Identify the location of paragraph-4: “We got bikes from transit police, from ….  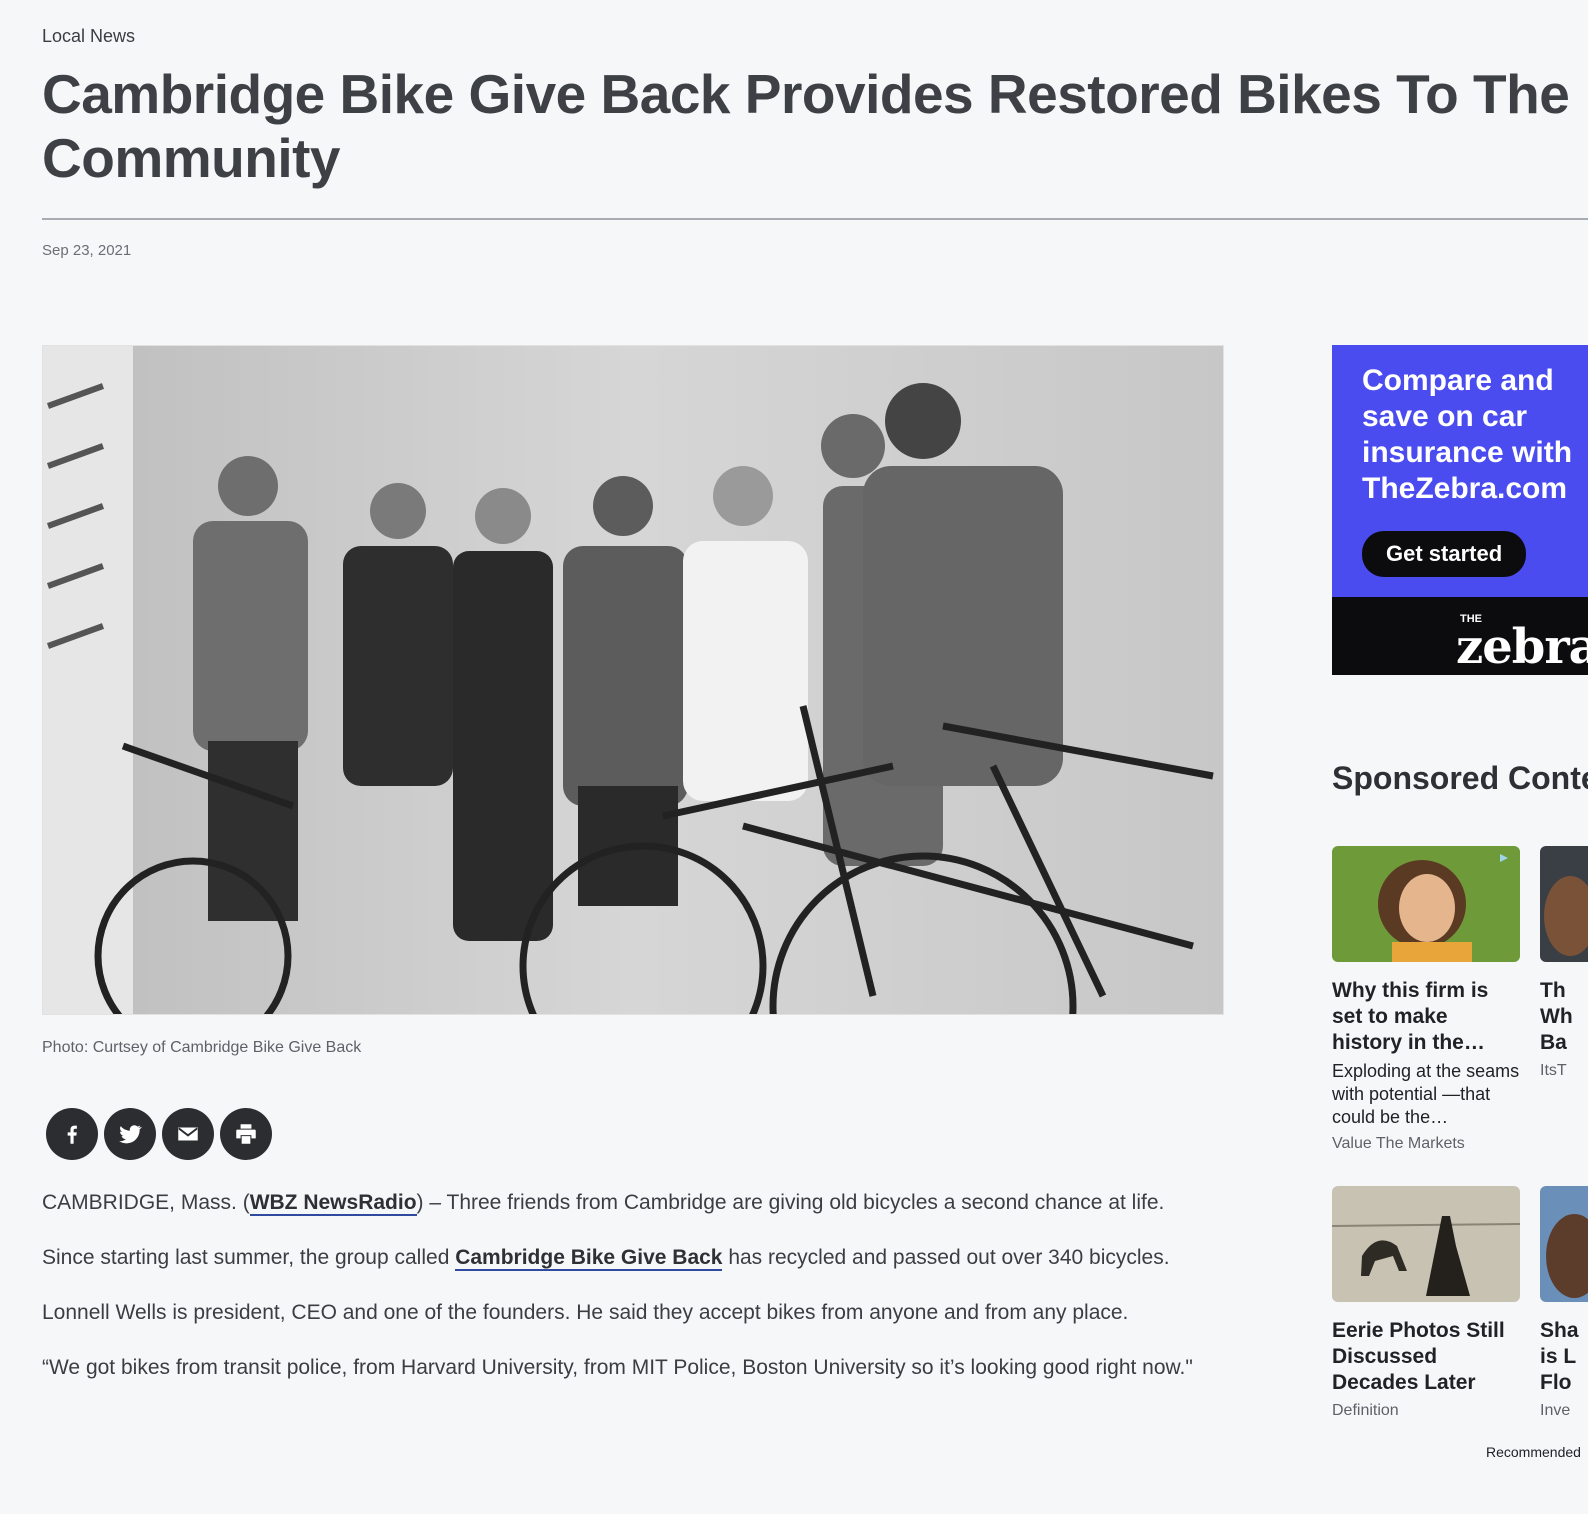
(617, 1367).